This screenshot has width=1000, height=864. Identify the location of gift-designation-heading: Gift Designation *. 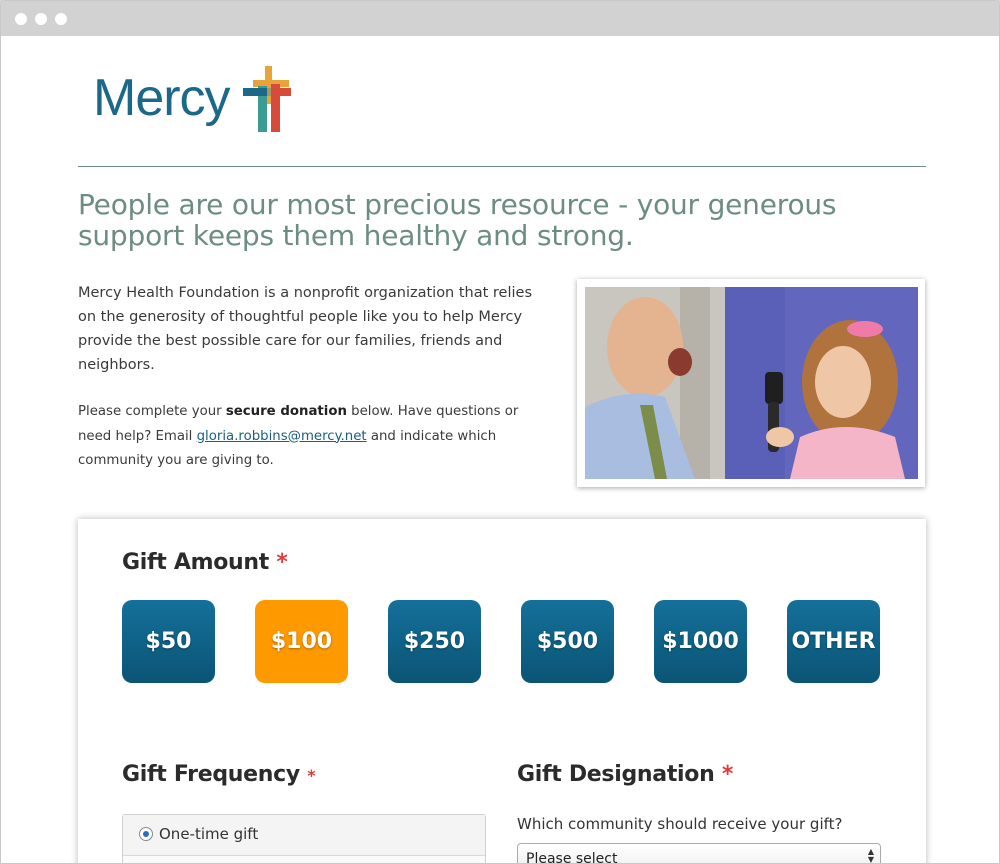
(625, 774).